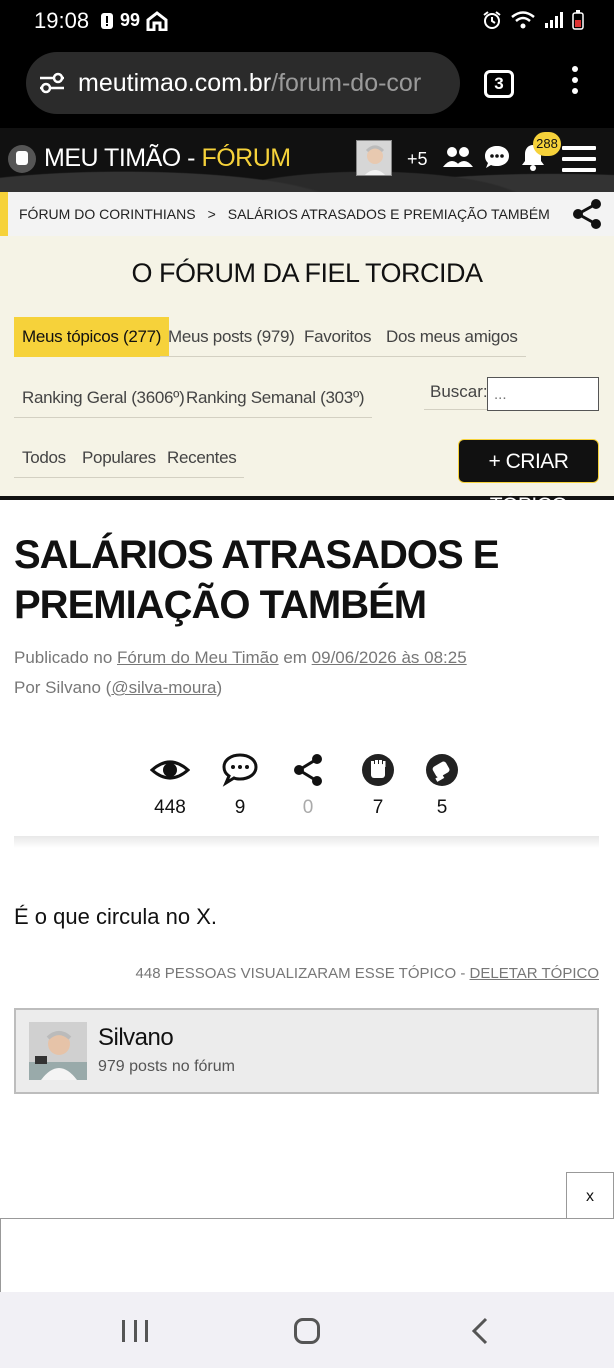 Image resolution: width=614 pixels, height=1368 pixels. Describe the element at coordinates (107, 20) in the screenshot. I see `alert-notification-icon` at that location.